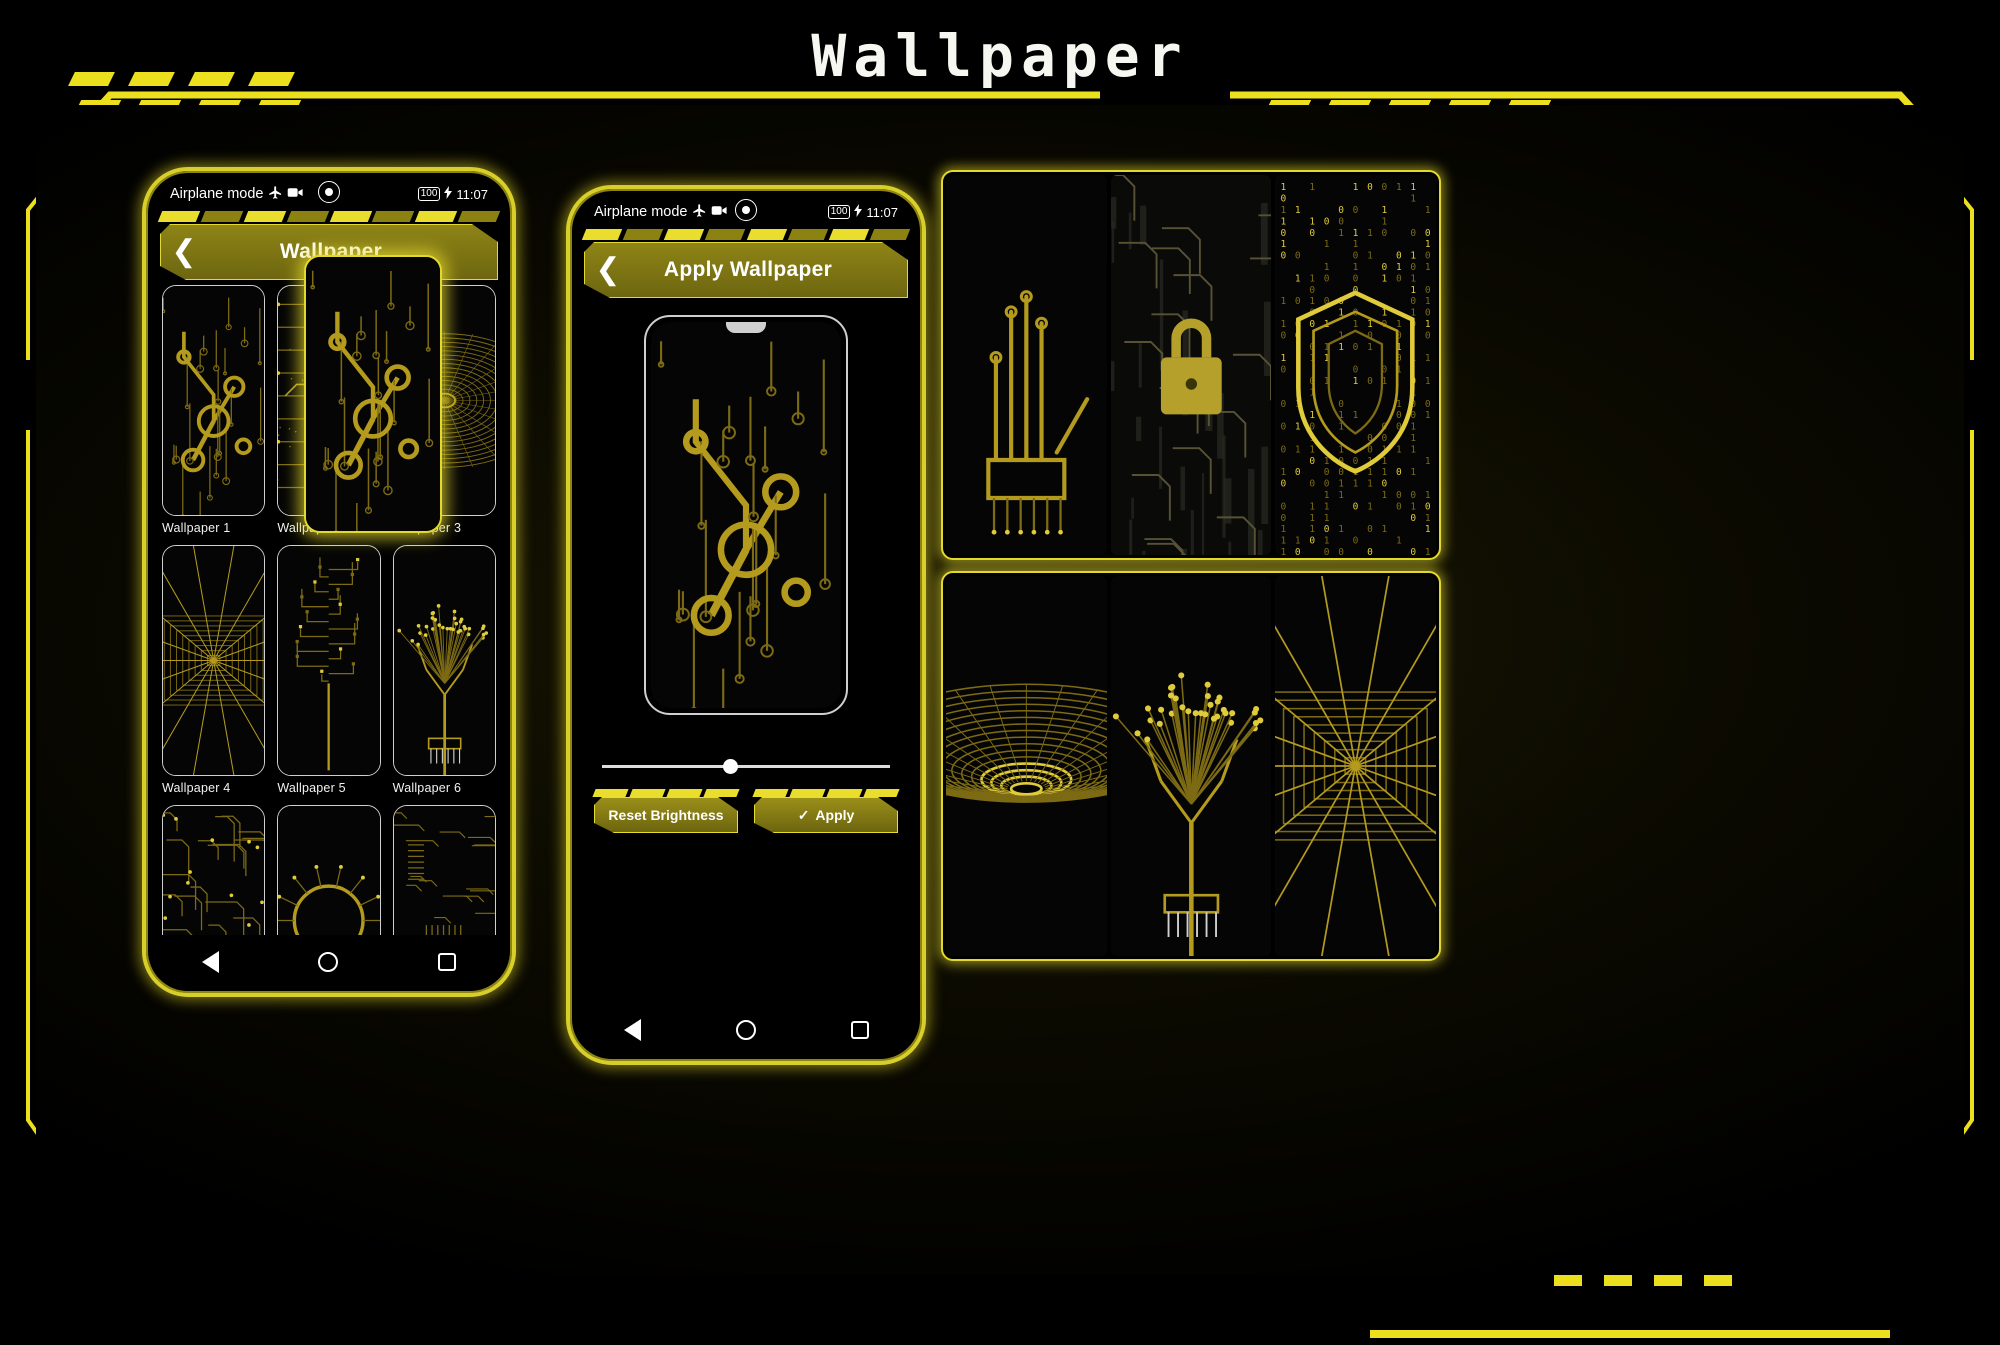 The width and height of the screenshot is (2000, 1345). I want to click on reset-brightness-label: Reset Brightness, so click(666, 815).